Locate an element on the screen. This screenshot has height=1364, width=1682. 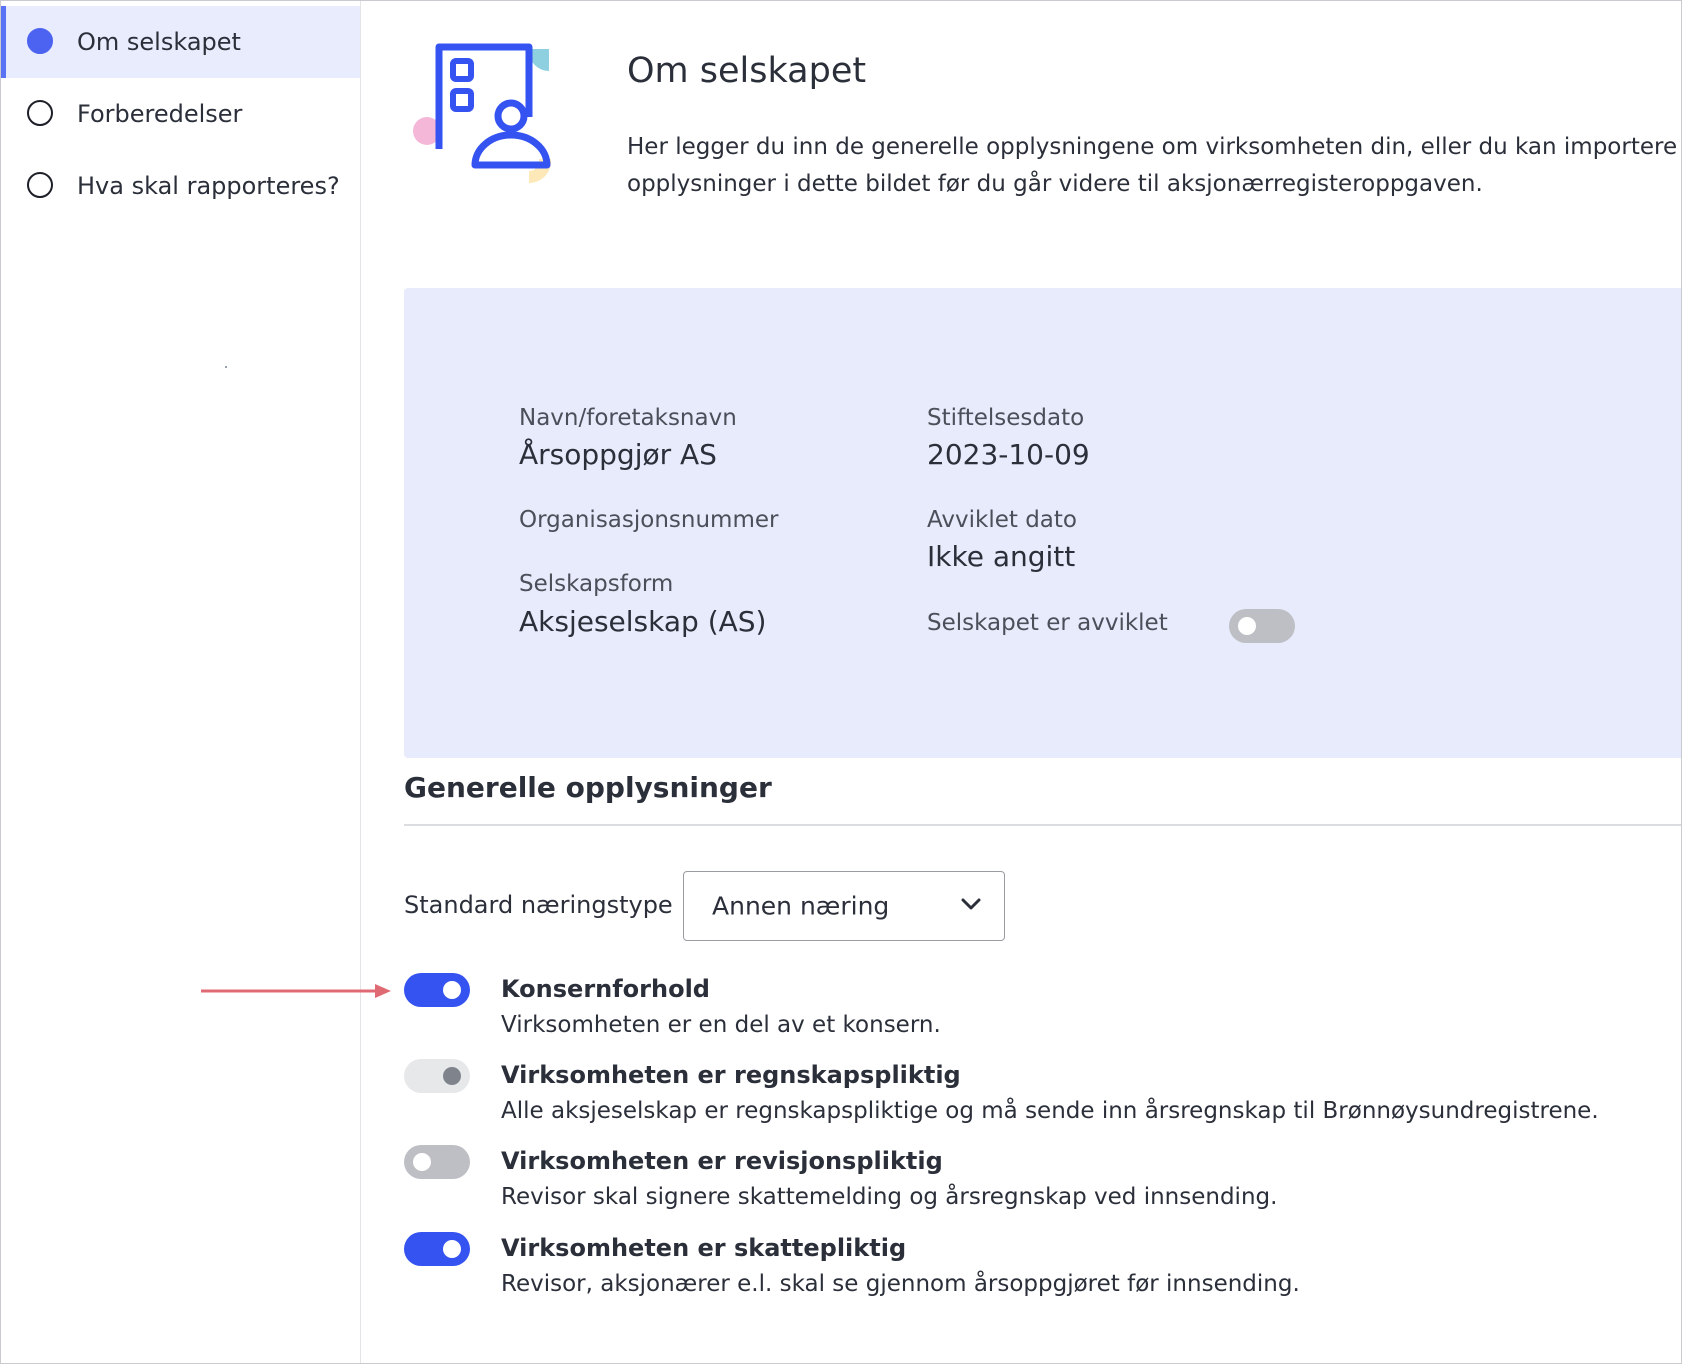
section-heading: Generelle opplysninger is located at coordinates (588, 787).